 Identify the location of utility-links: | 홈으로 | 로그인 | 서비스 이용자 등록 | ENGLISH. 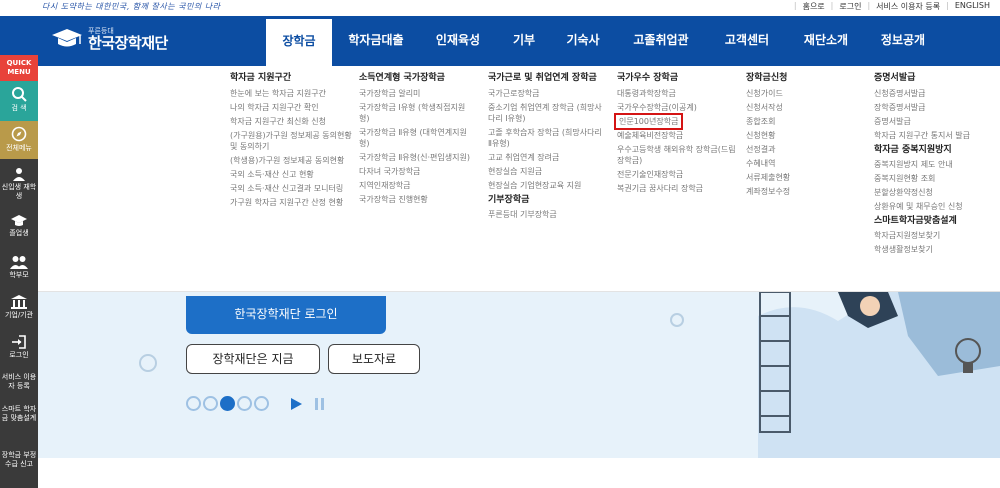
(891, 6).